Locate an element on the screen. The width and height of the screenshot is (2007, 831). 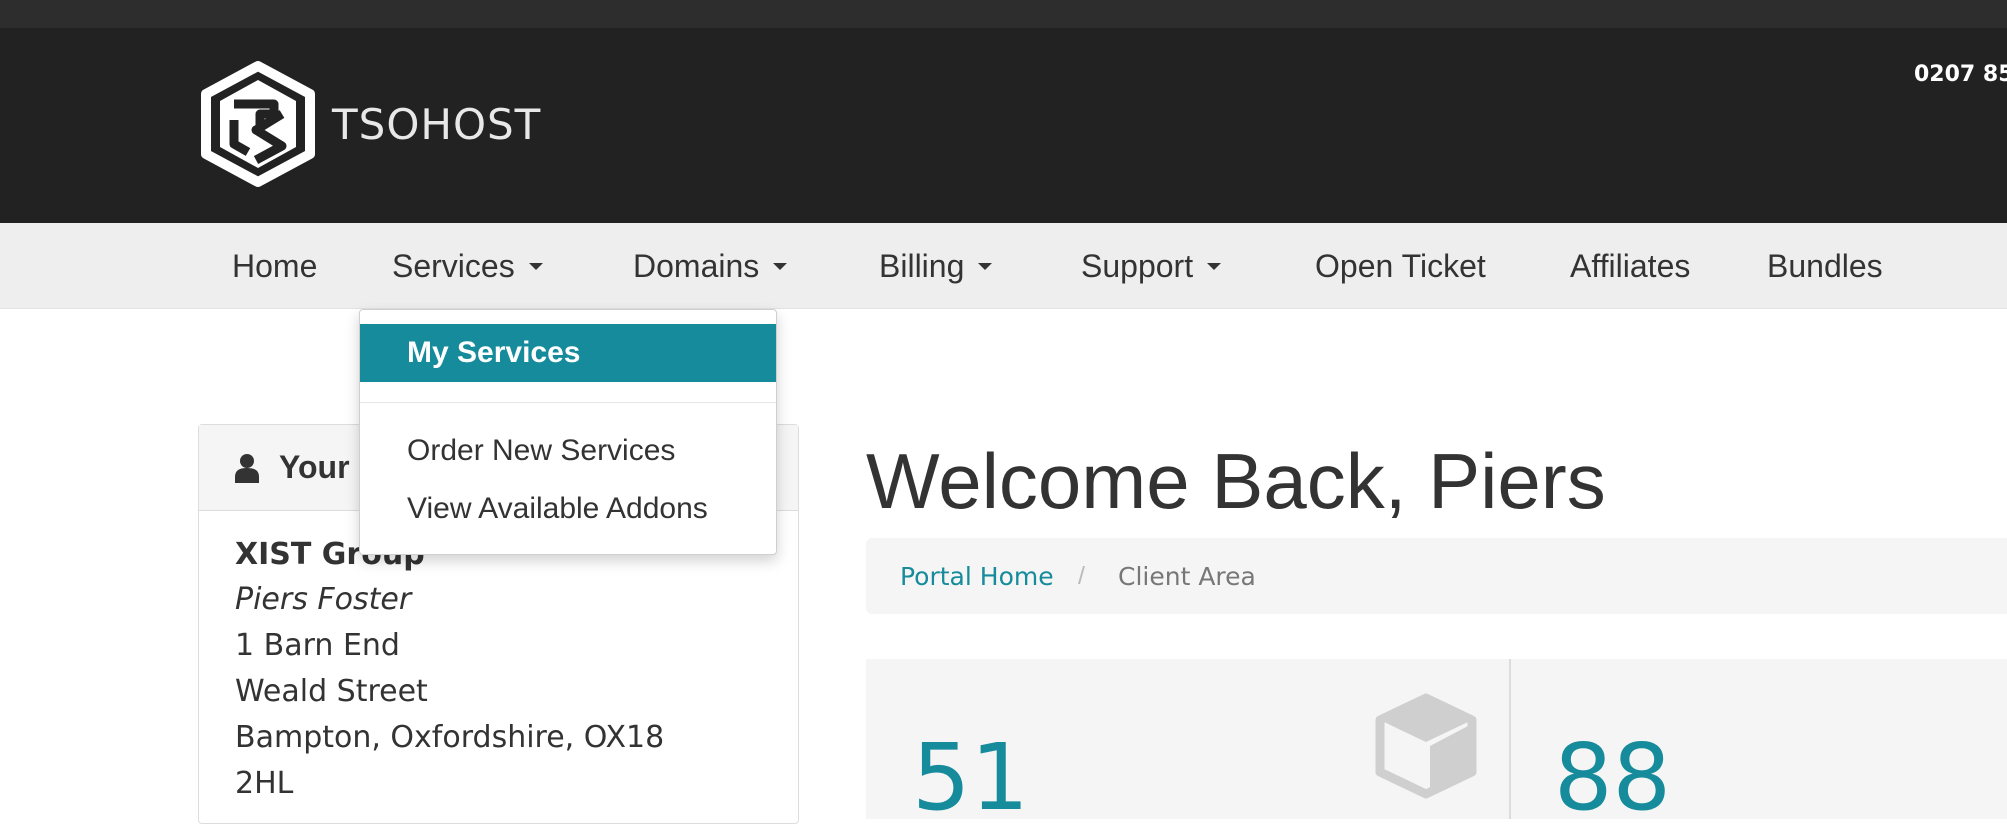
cube-icon is located at coordinates (1426, 746).